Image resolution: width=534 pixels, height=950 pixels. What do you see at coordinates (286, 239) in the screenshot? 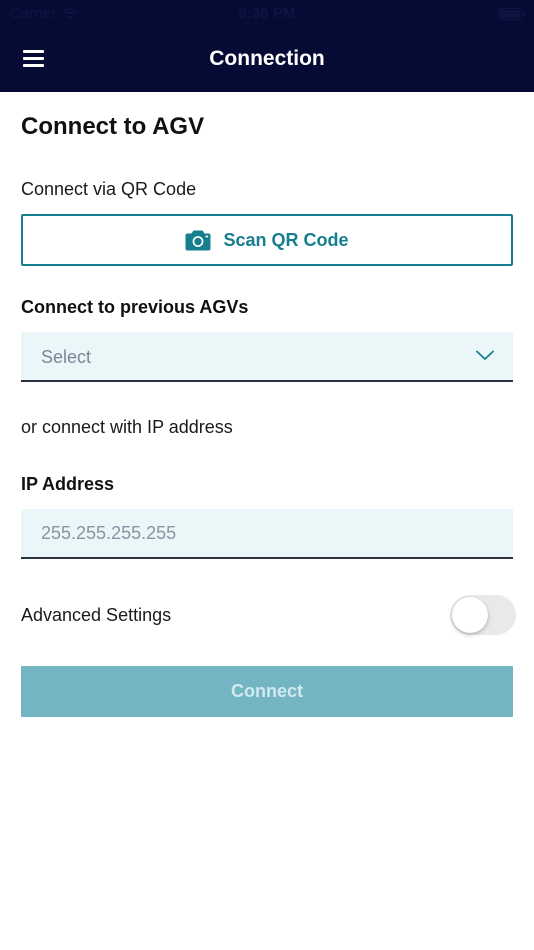
I see `scan-qr-code-label: Scan QR Code` at bounding box center [286, 239].